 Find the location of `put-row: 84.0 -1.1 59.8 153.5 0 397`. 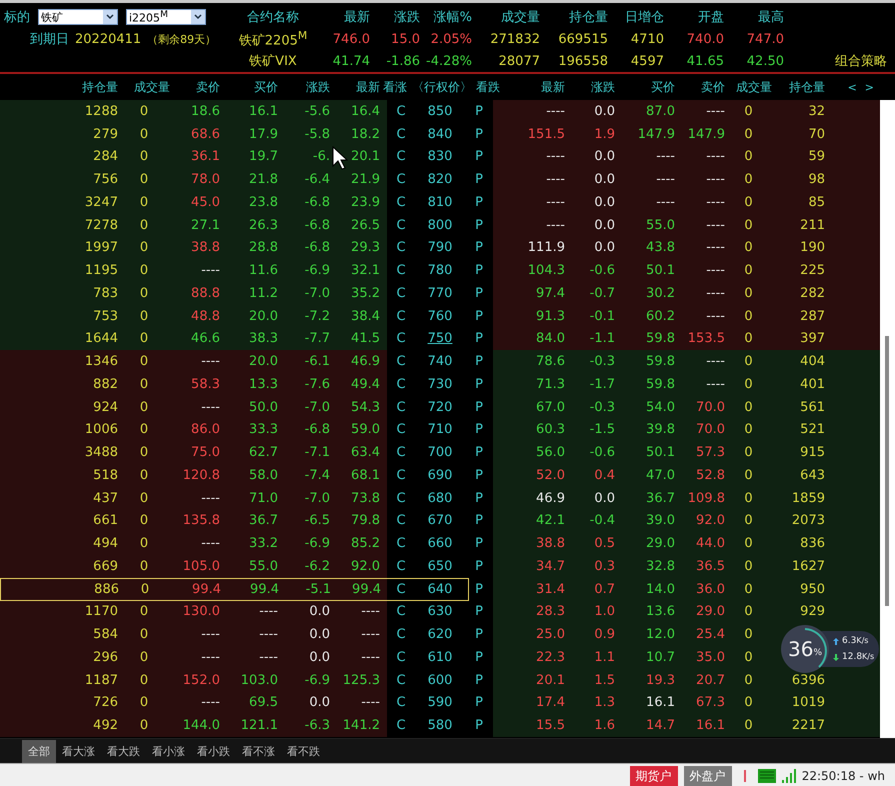

put-row: 84.0 -1.1 59.8 153.5 0 397 is located at coordinates (686, 339).